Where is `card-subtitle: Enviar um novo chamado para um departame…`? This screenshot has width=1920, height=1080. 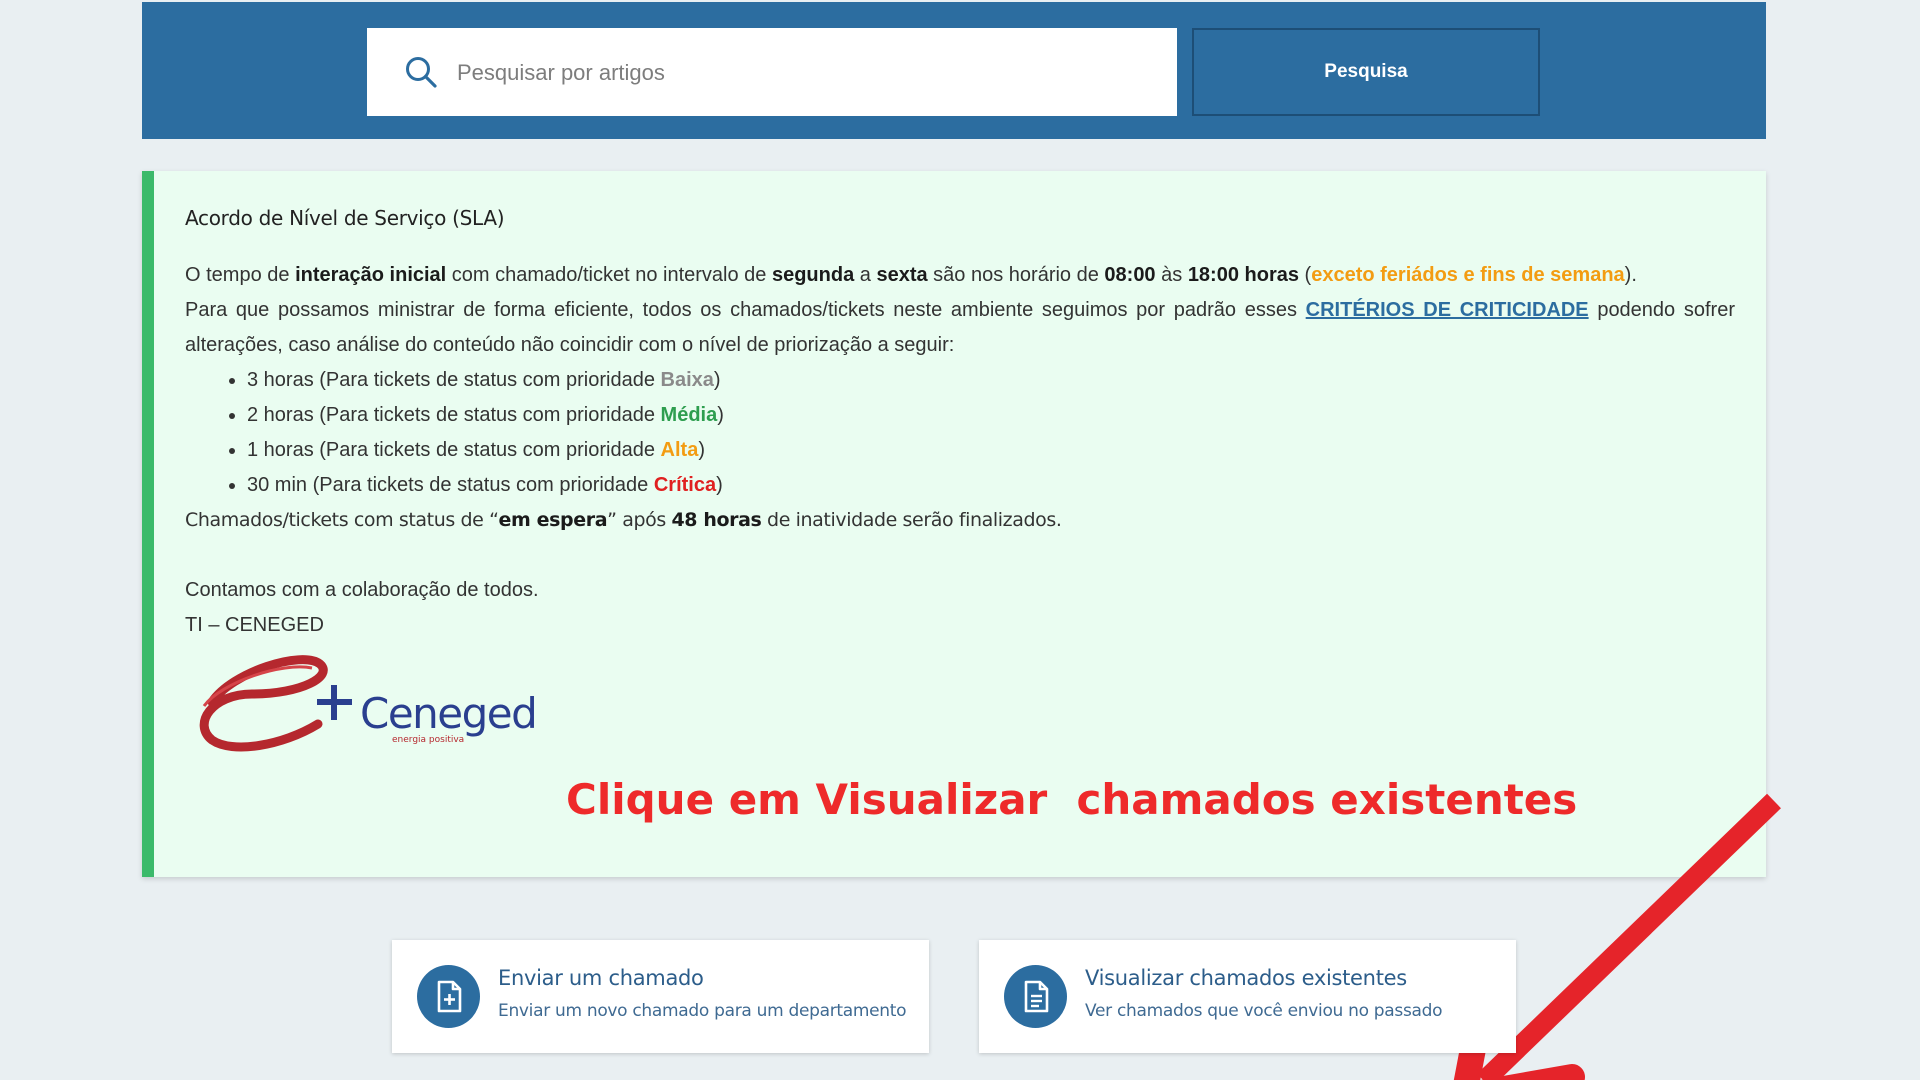 card-subtitle: Enviar um novo chamado para um departame… is located at coordinates (702, 1011).